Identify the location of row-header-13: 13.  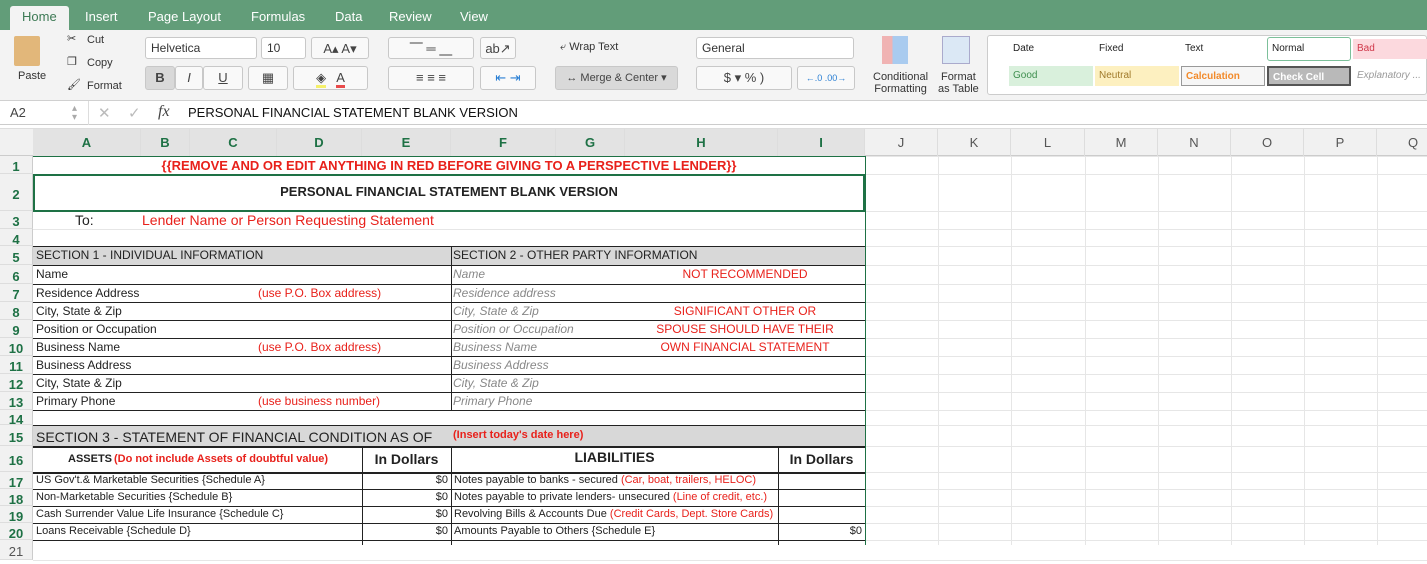
(16, 401).